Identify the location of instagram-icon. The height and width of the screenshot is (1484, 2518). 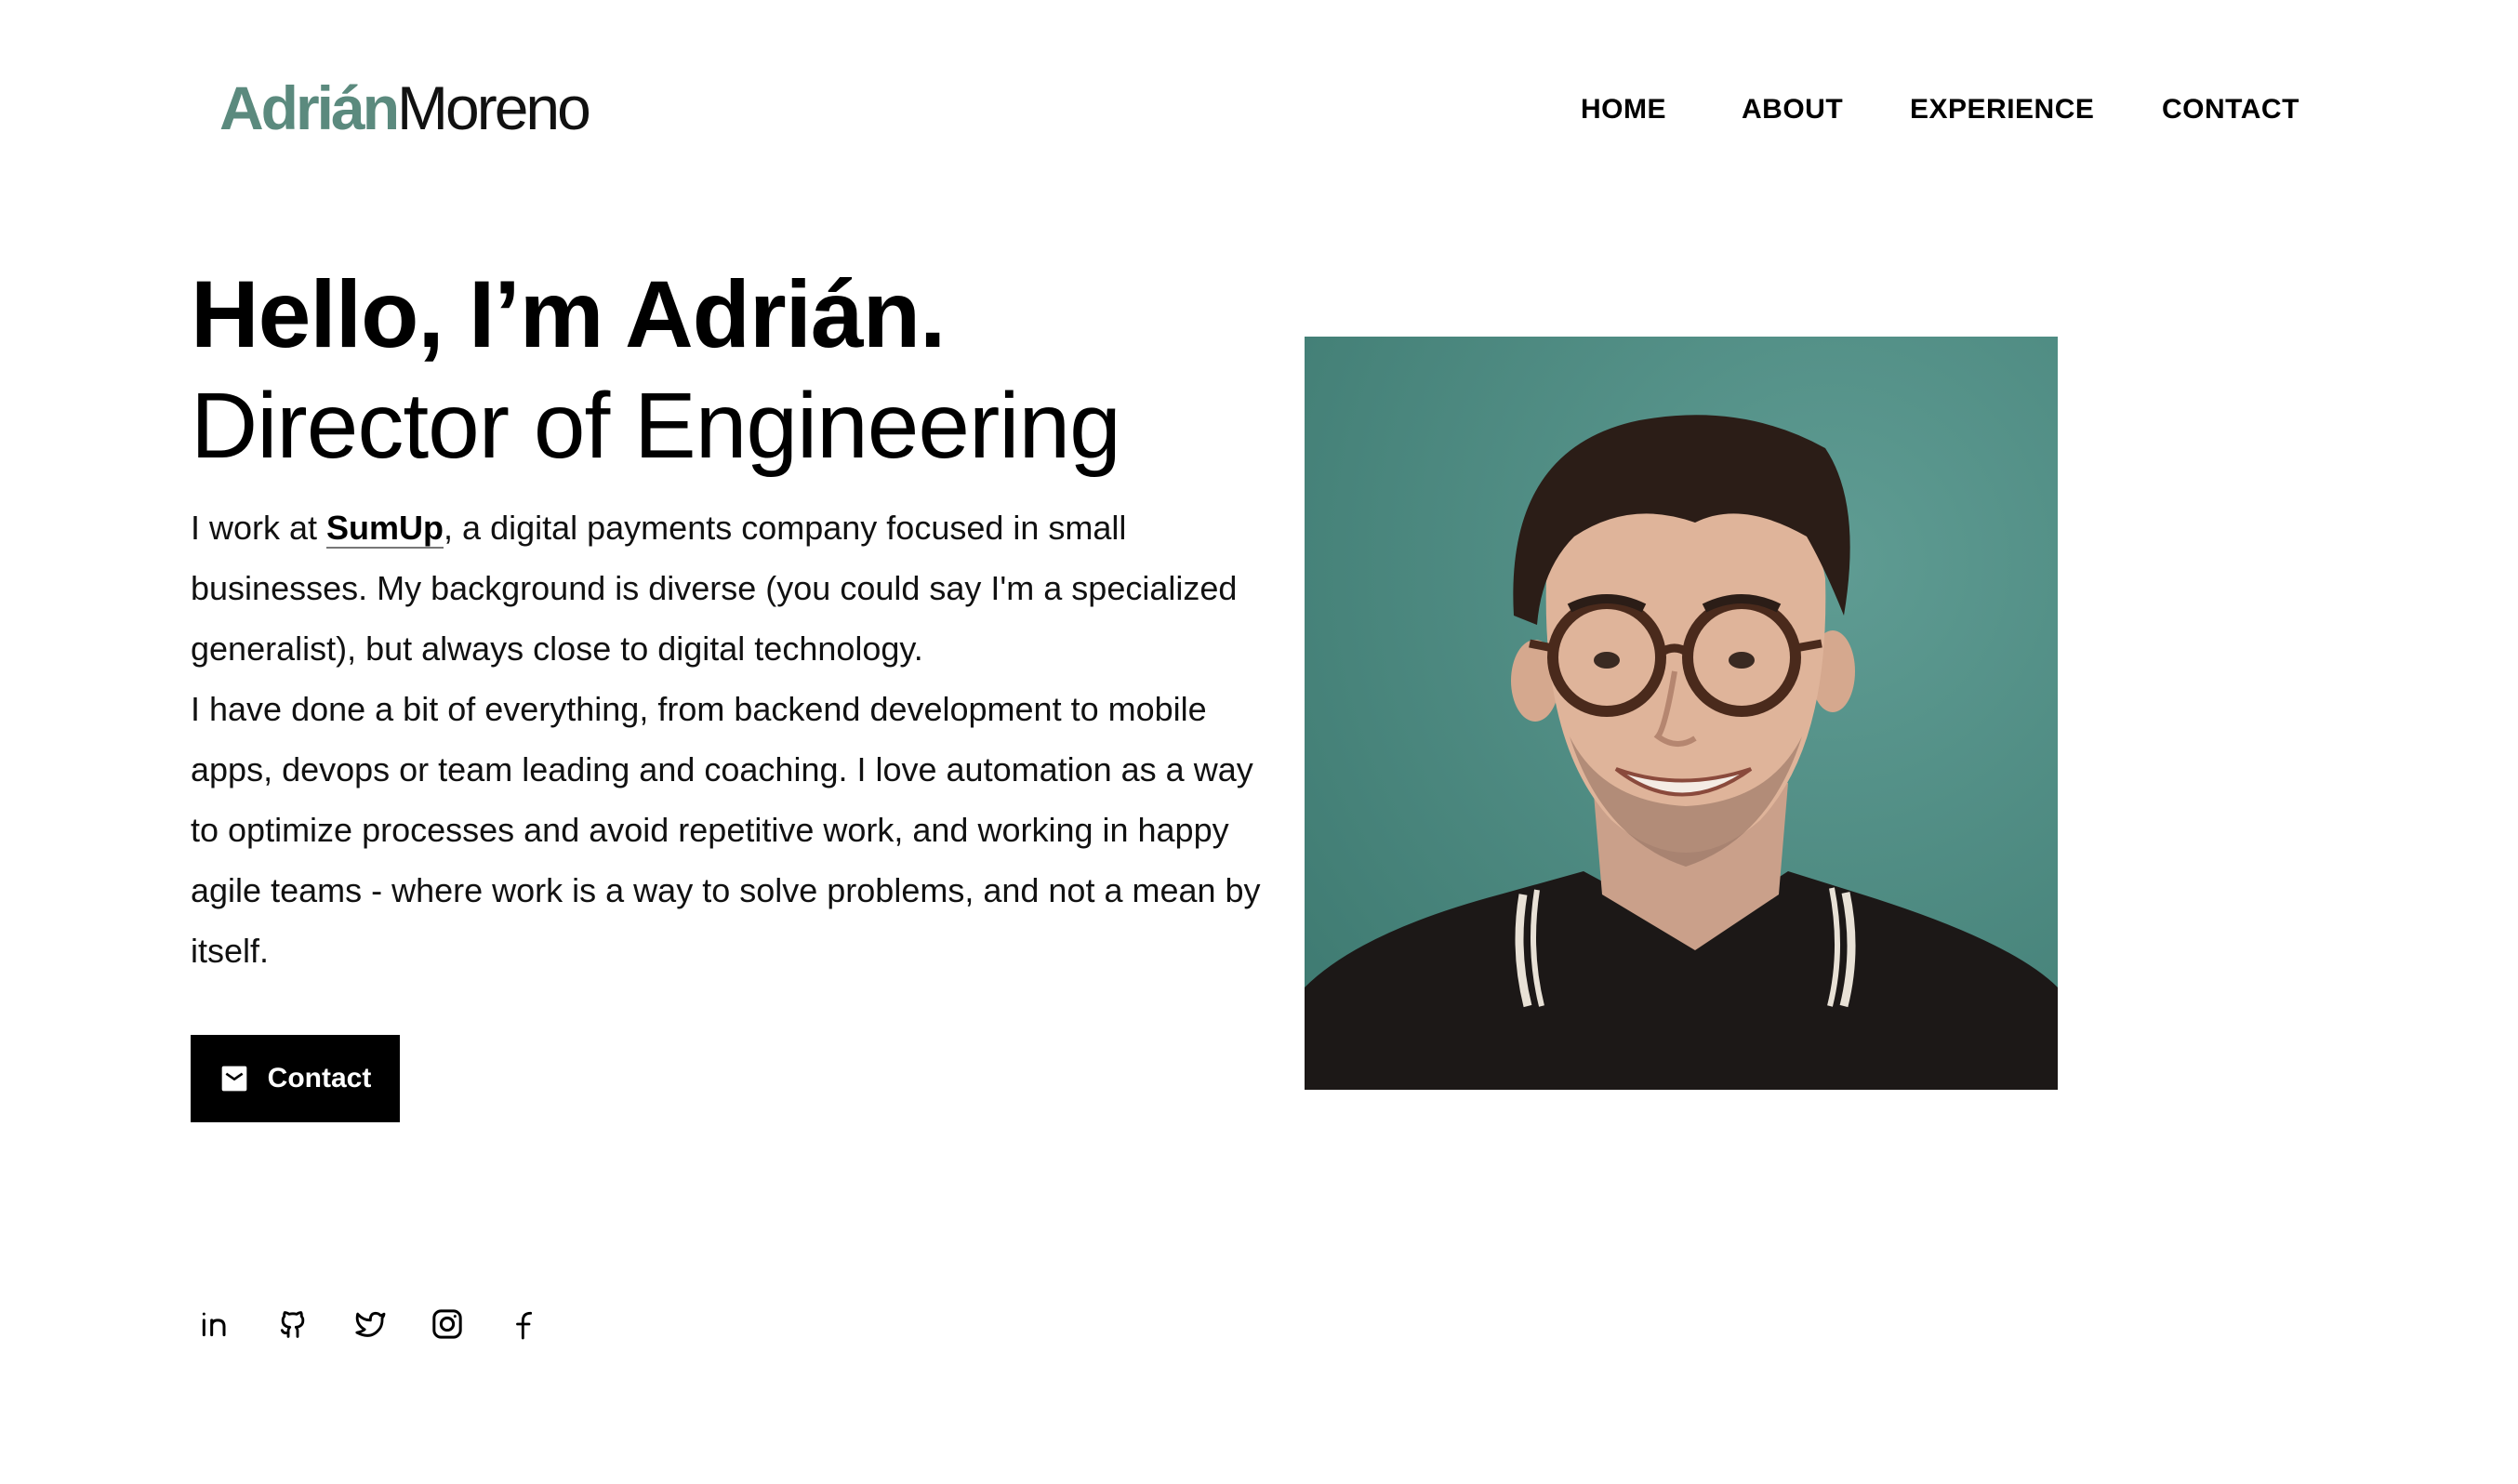
(447, 1324).